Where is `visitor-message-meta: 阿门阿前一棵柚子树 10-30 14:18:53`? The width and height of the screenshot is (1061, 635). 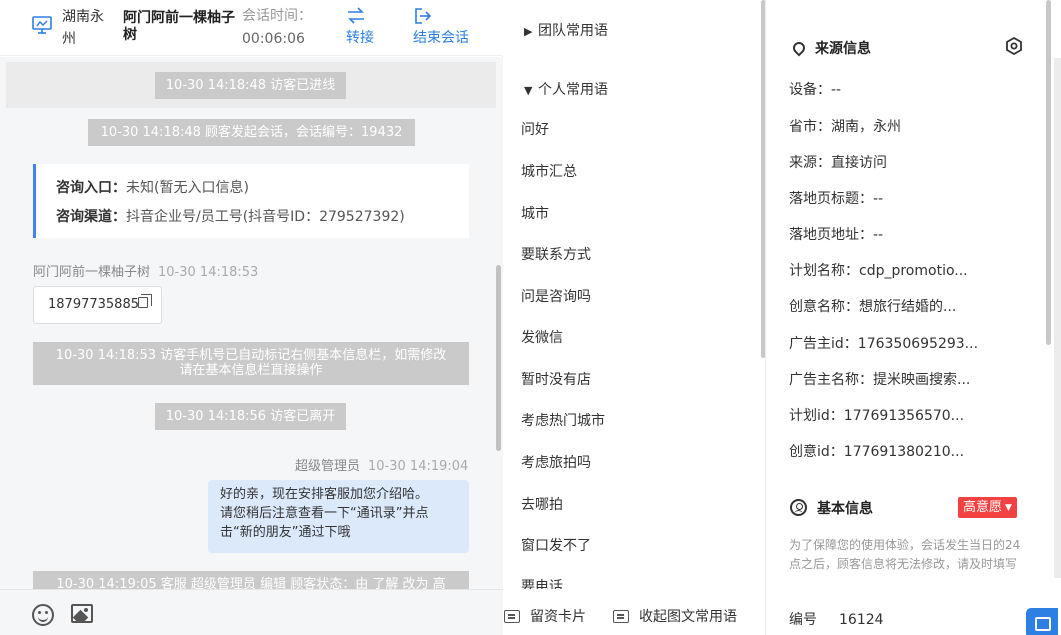 visitor-message-meta: 阿门阿前一棵柚子树 10-30 14:18:53 is located at coordinates (145, 270).